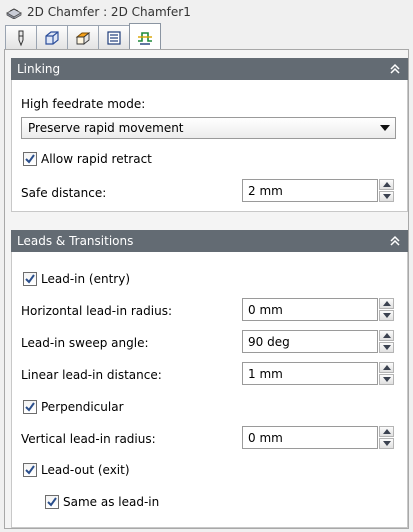 The image size is (413, 532). Describe the element at coordinates (91, 375) in the screenshot. I see `linear-lead-in-distance-label: Linear lead-in distance:` at that location.